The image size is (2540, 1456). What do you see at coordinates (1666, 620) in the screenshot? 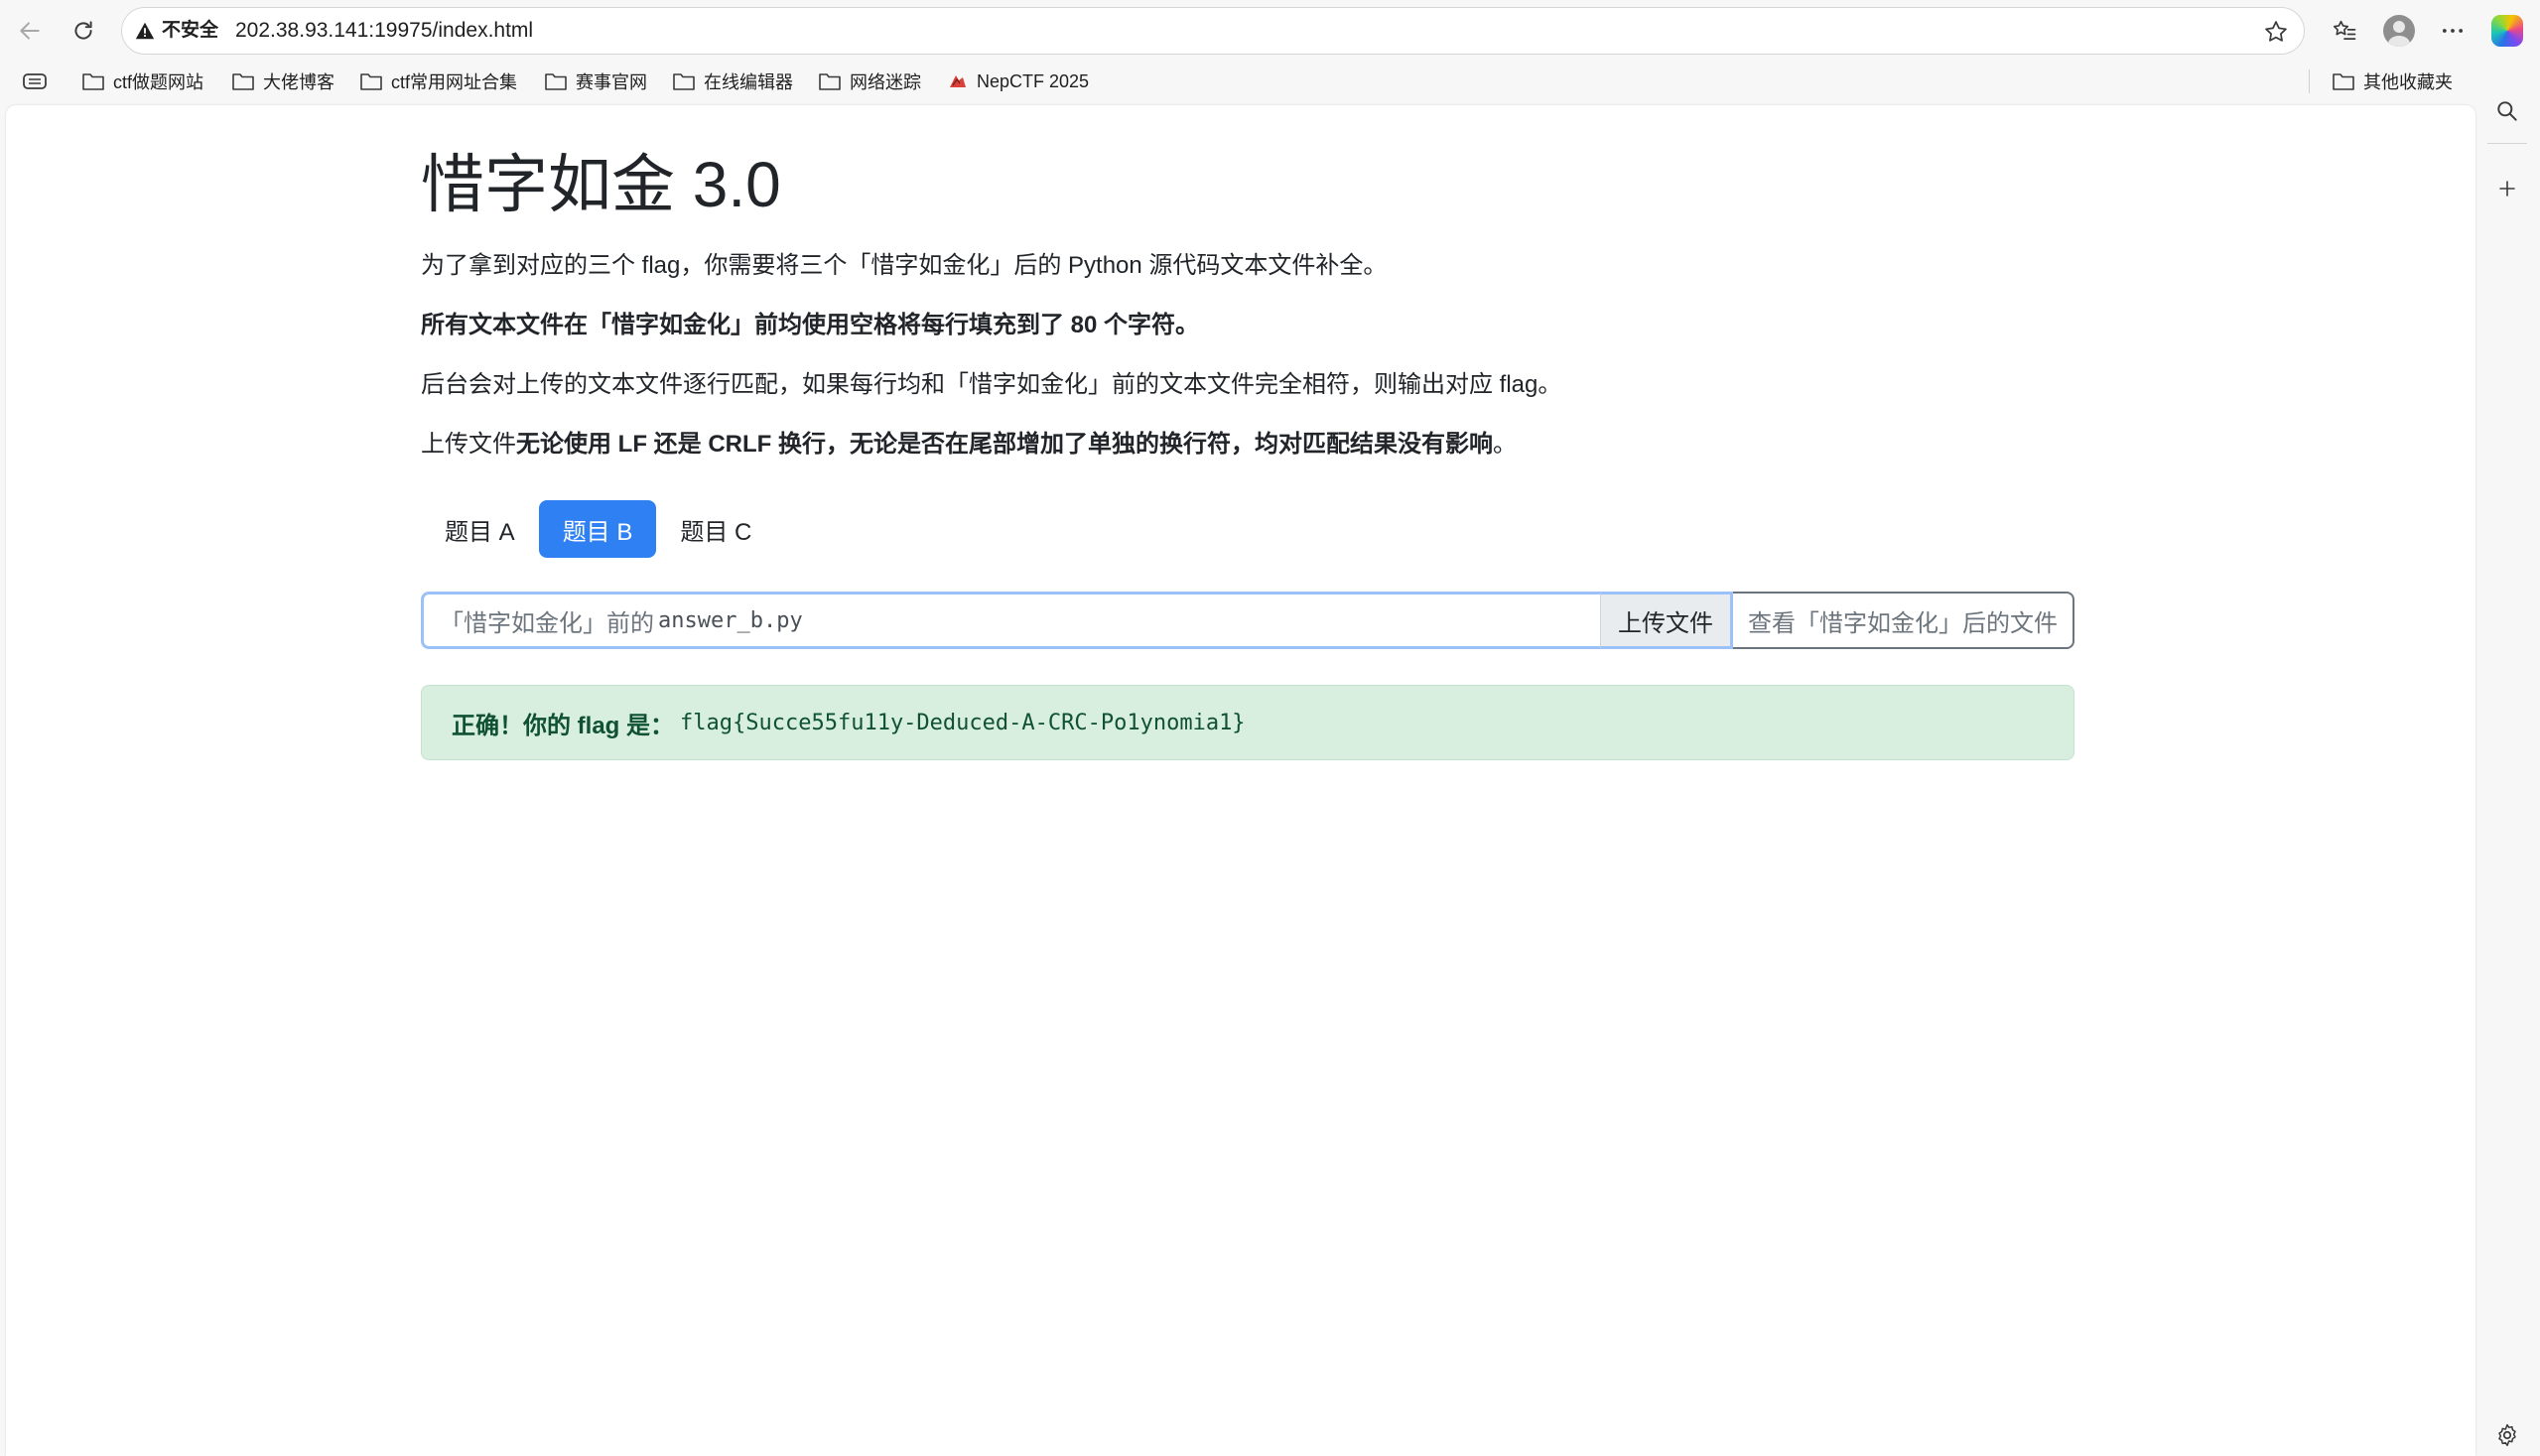
I see `upload-file-button: 上传文件` at bounding box center [1666, 620].